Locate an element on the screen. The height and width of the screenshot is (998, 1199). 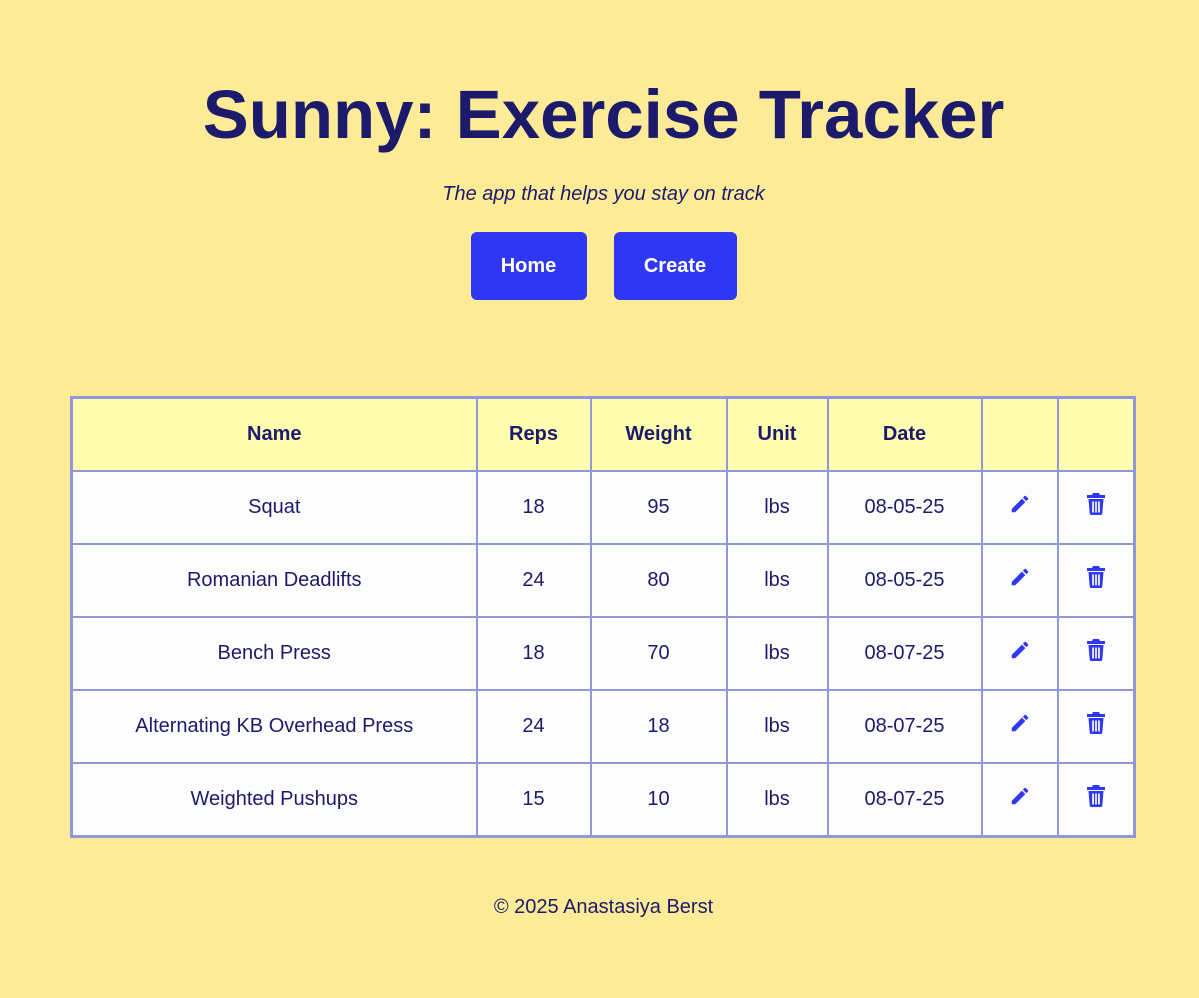
cell-weight: 70 is located at coordinates (658, 653).